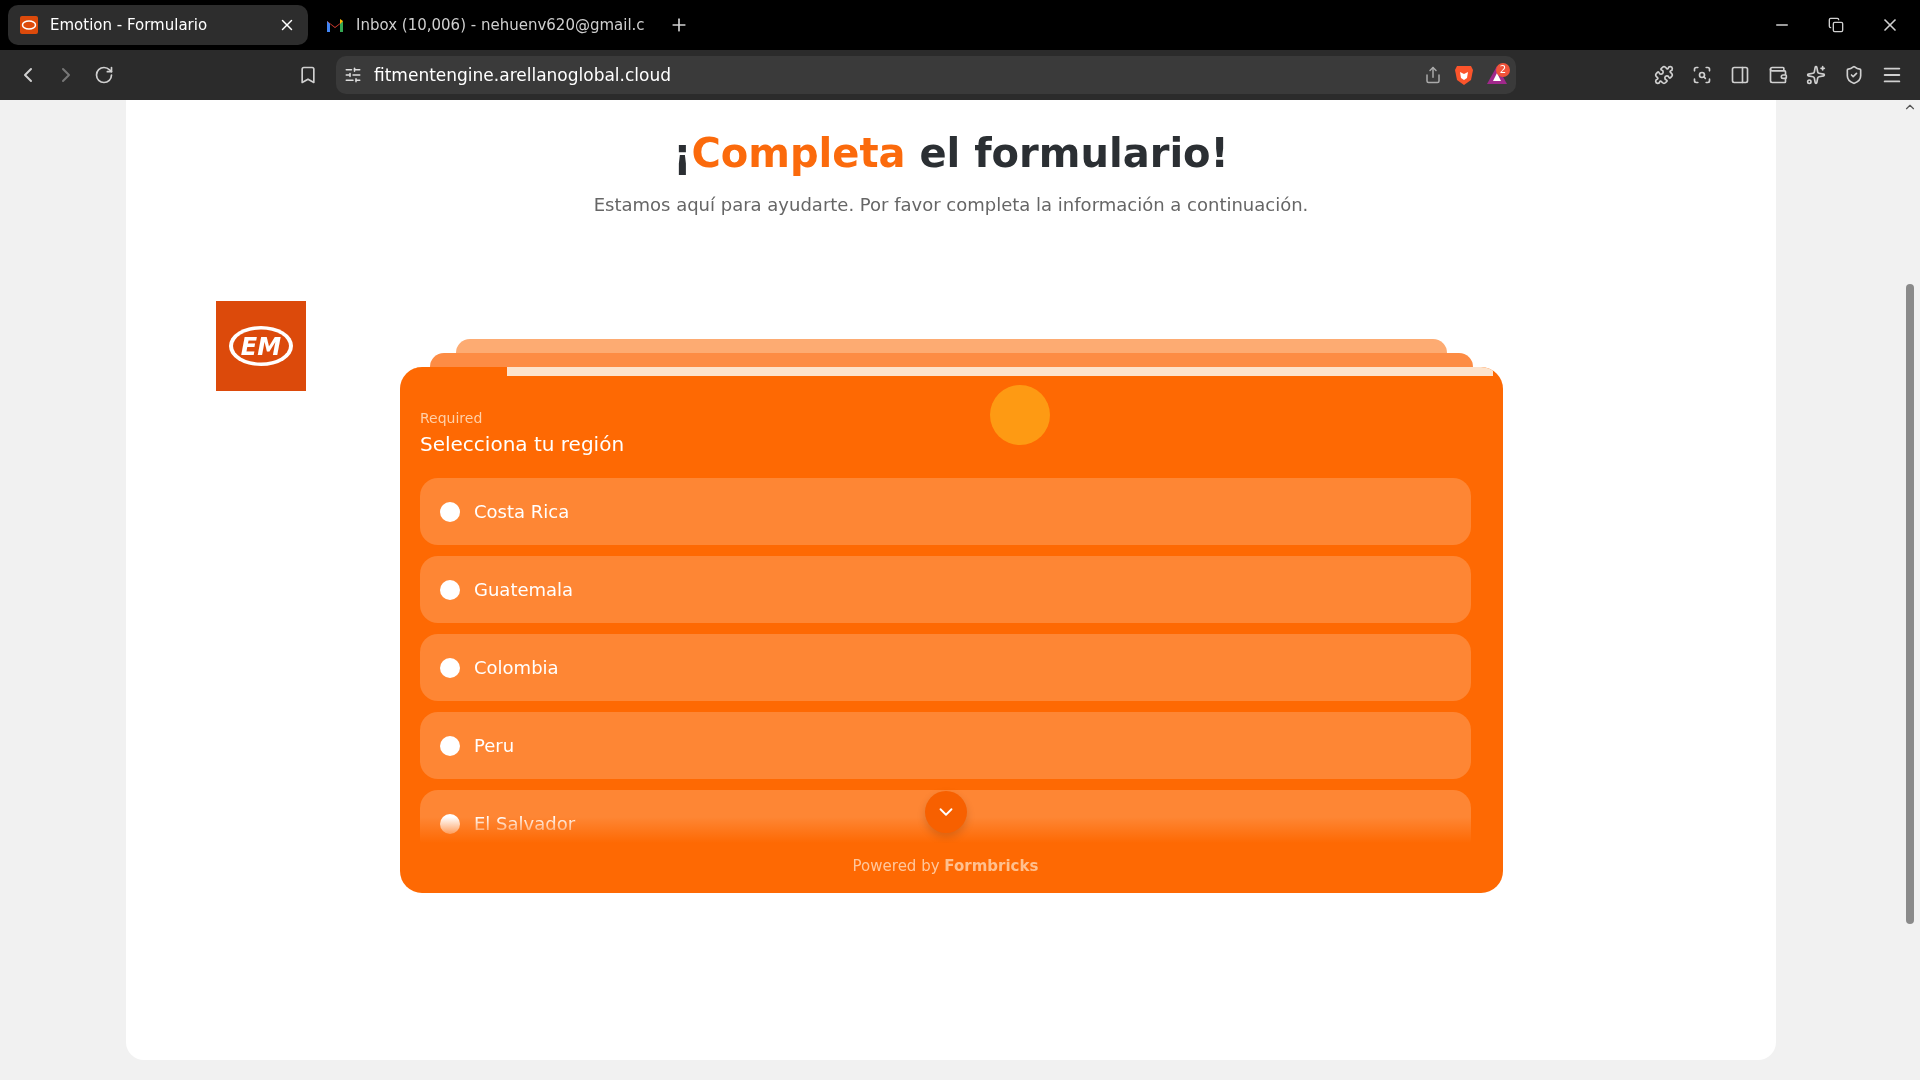 This screenshot has width=1920, height=1080. Describe the element at coordinates (945, 589) in the screenshot. I see `radio-option: Guatemala` at that location.